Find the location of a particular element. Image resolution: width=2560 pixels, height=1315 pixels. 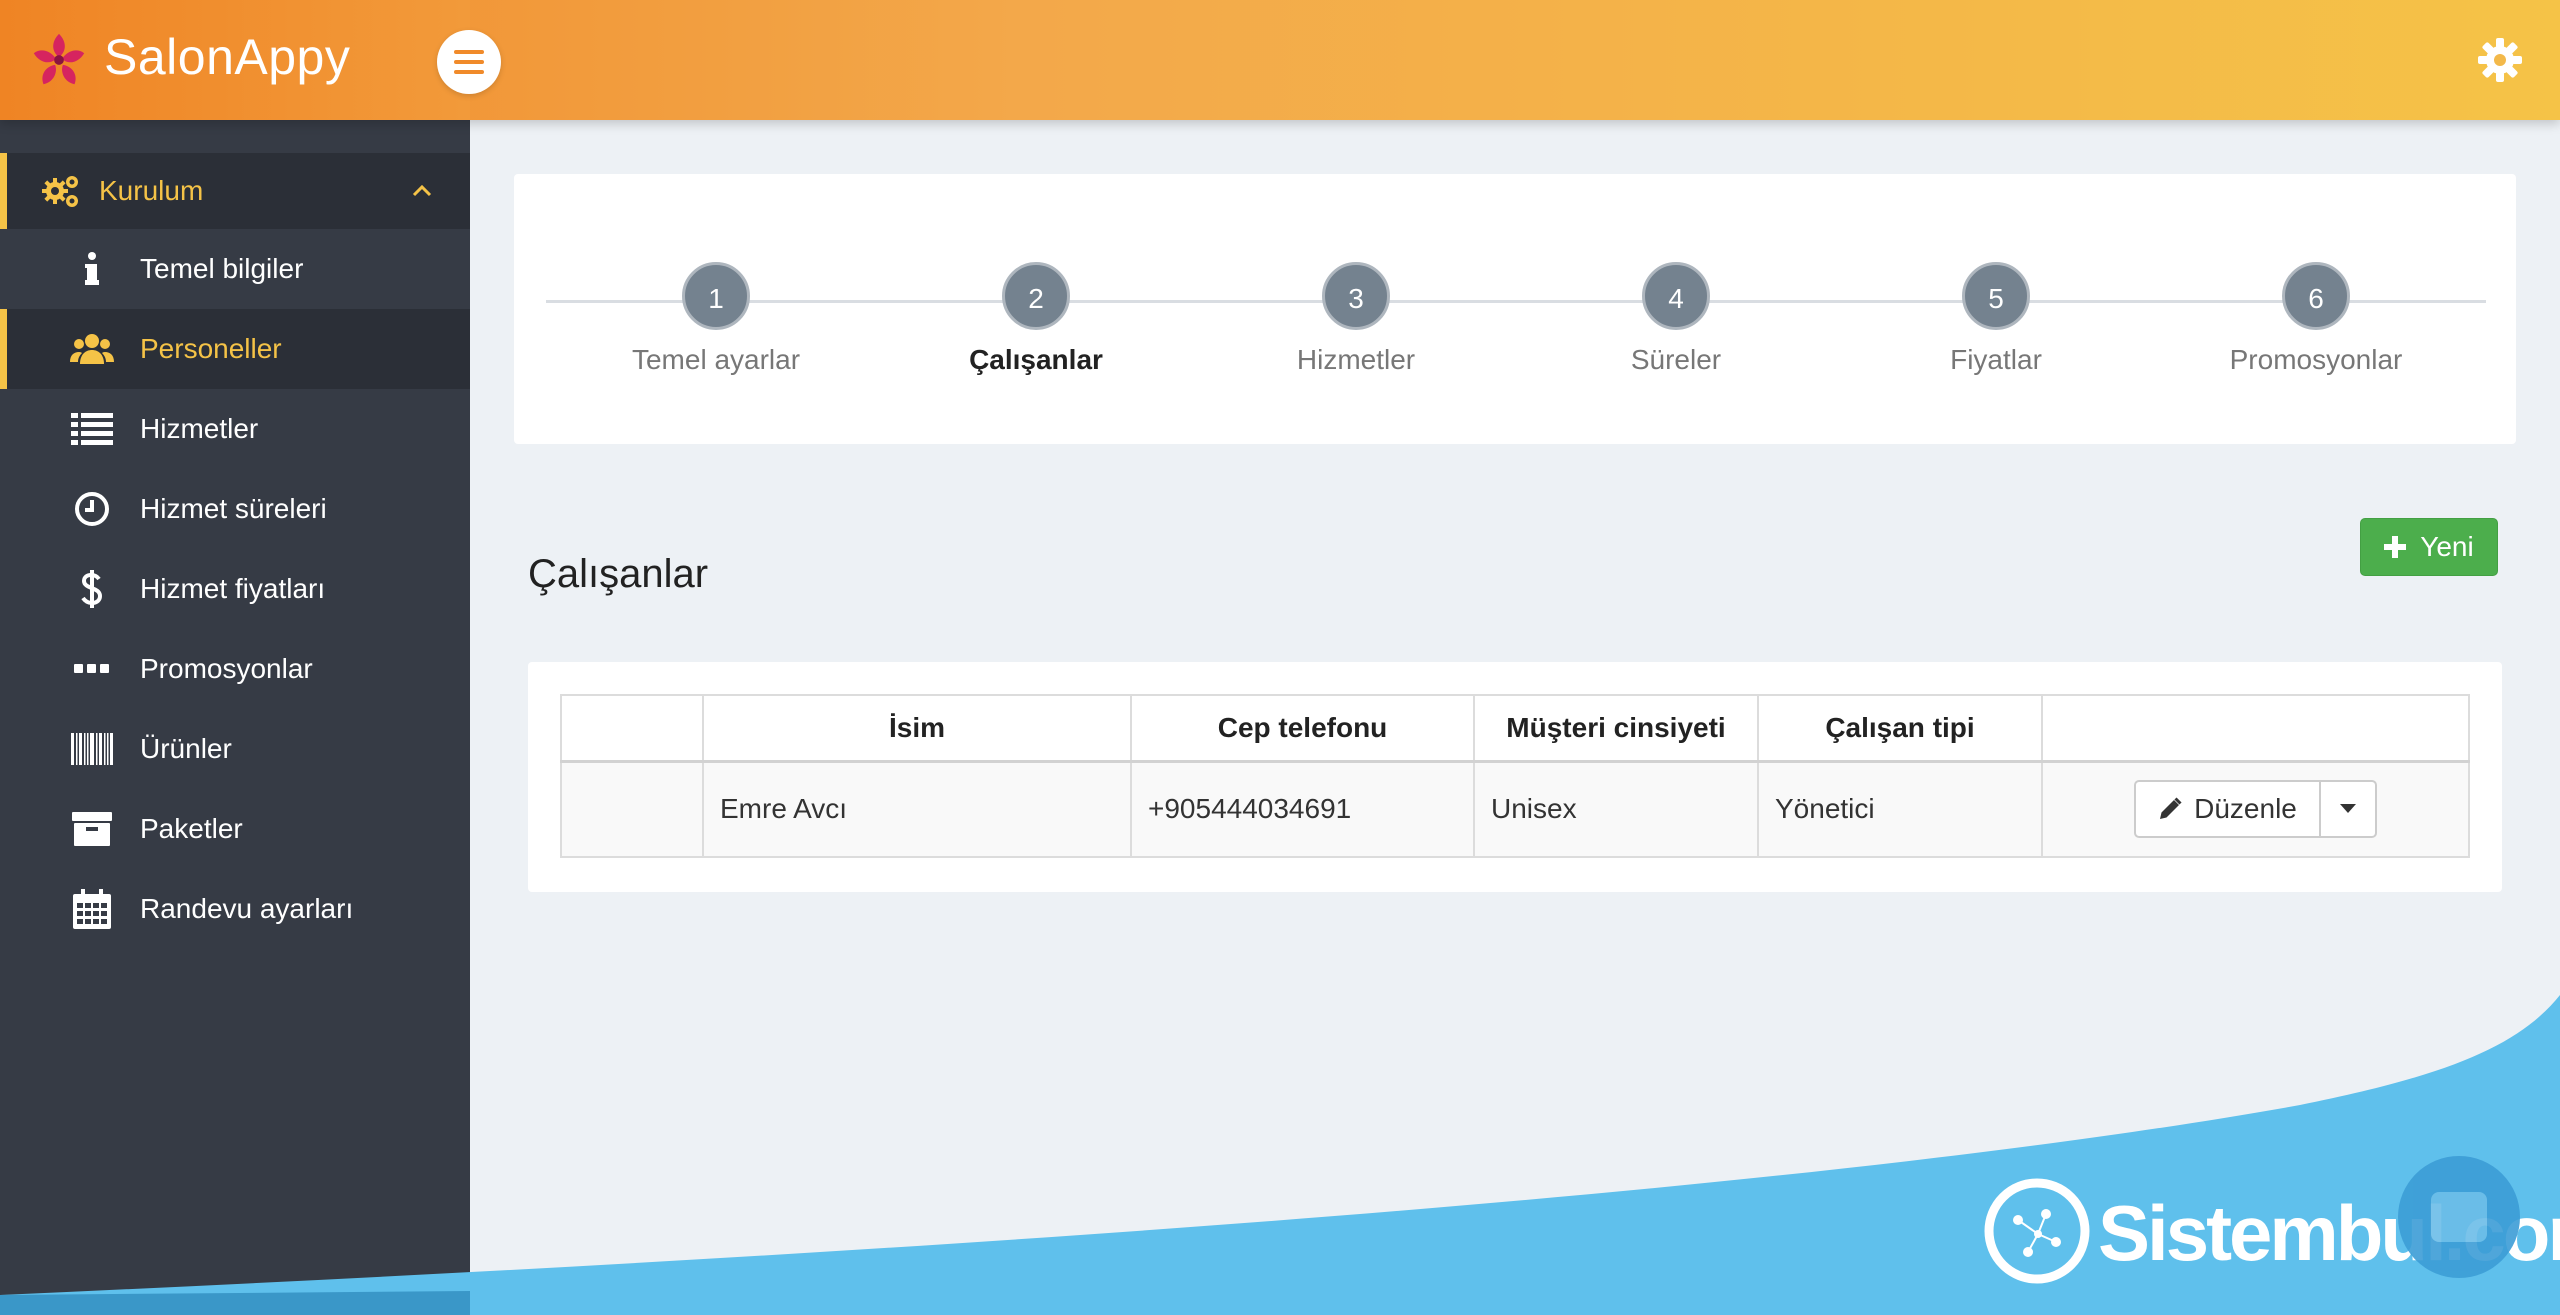

sidebar-item-label: Temel bilgiler is located at coordinates (222, 268).